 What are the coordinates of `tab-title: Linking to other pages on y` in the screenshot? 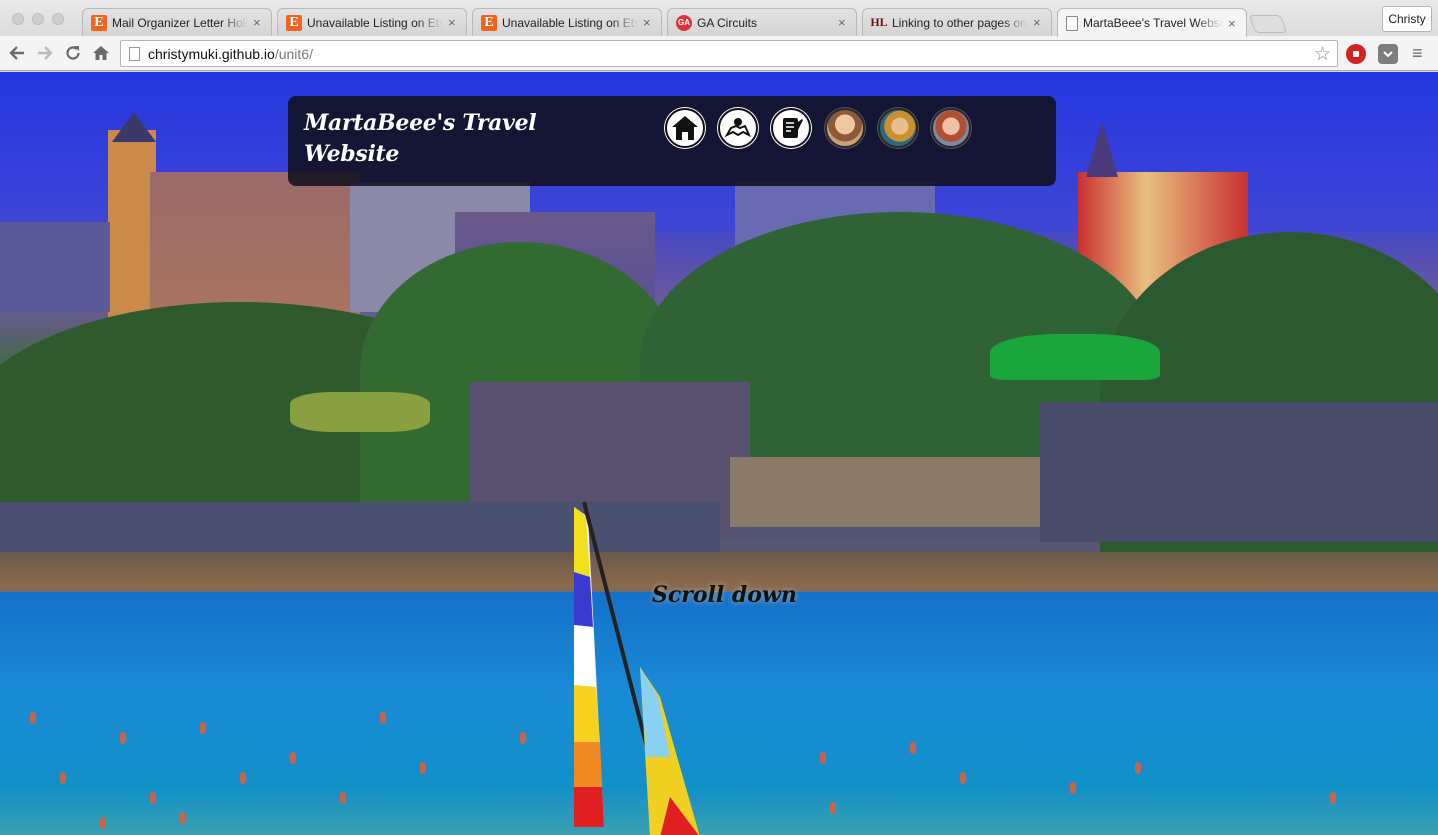 It's located at (960, 22).